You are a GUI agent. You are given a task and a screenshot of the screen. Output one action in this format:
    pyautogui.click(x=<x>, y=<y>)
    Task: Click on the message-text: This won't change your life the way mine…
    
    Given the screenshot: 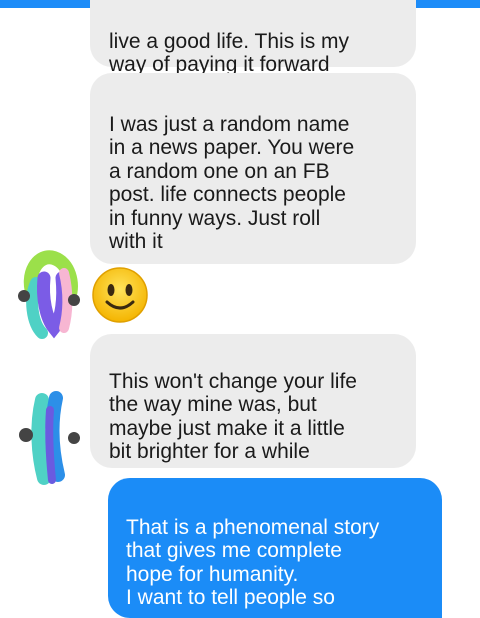 What is the action you would take?
    pyautogui.click(x=233, y=416)
    